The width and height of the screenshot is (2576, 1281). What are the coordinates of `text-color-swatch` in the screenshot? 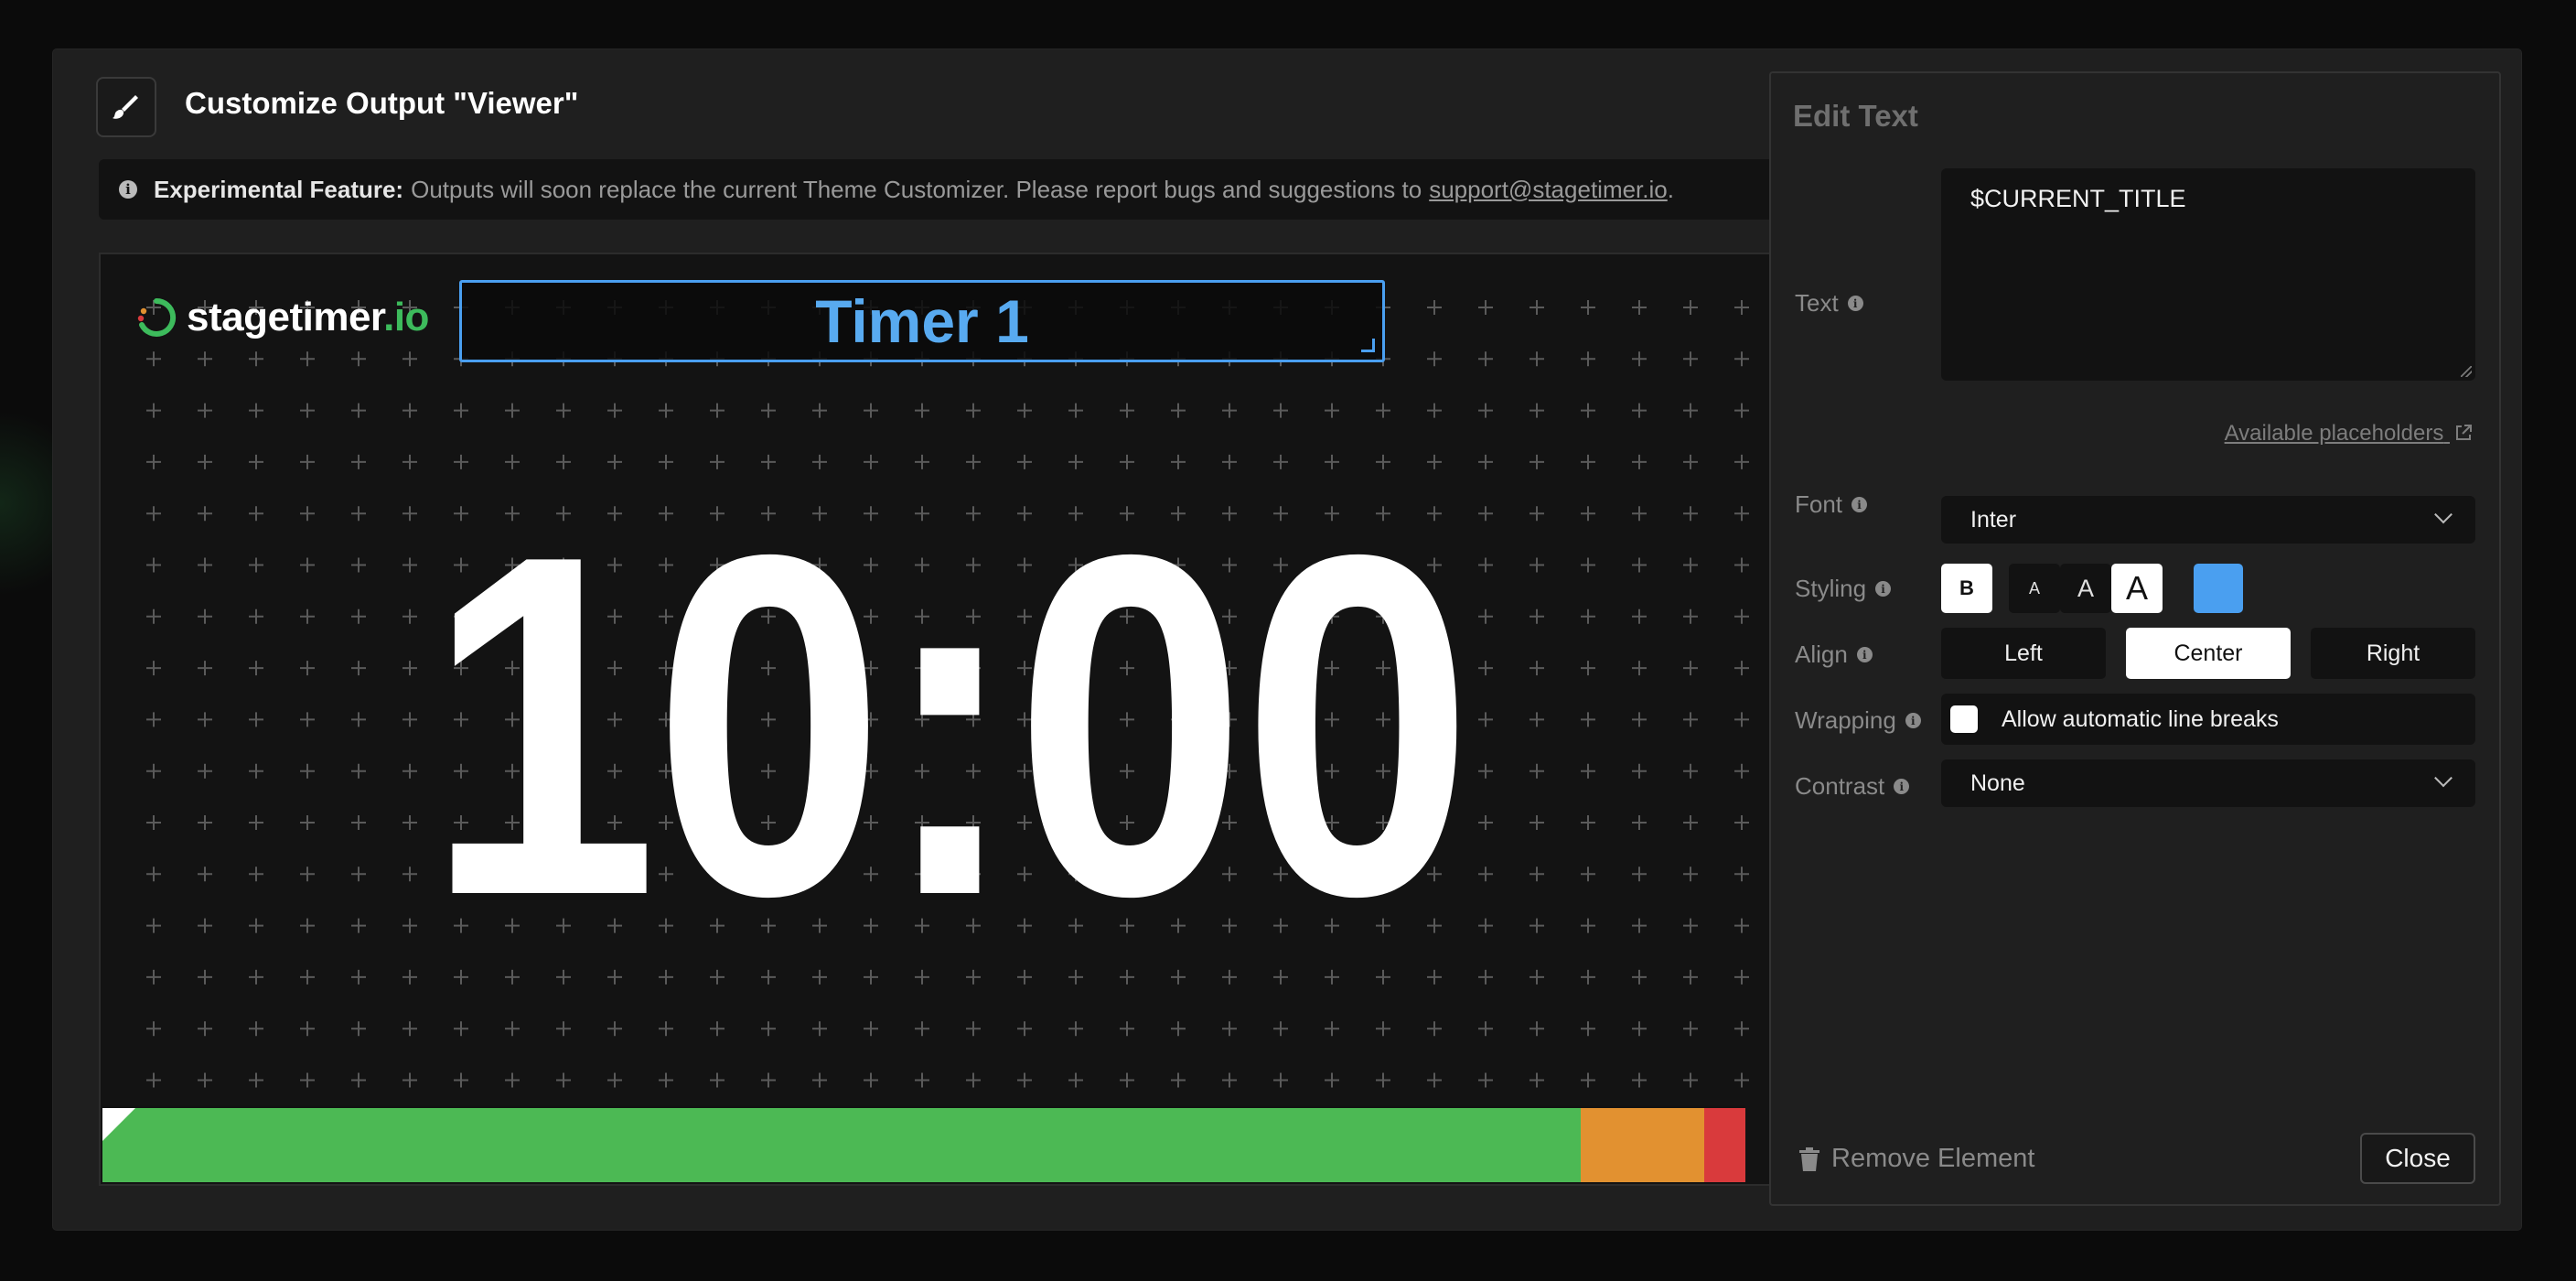 It's located at (2219, 589).